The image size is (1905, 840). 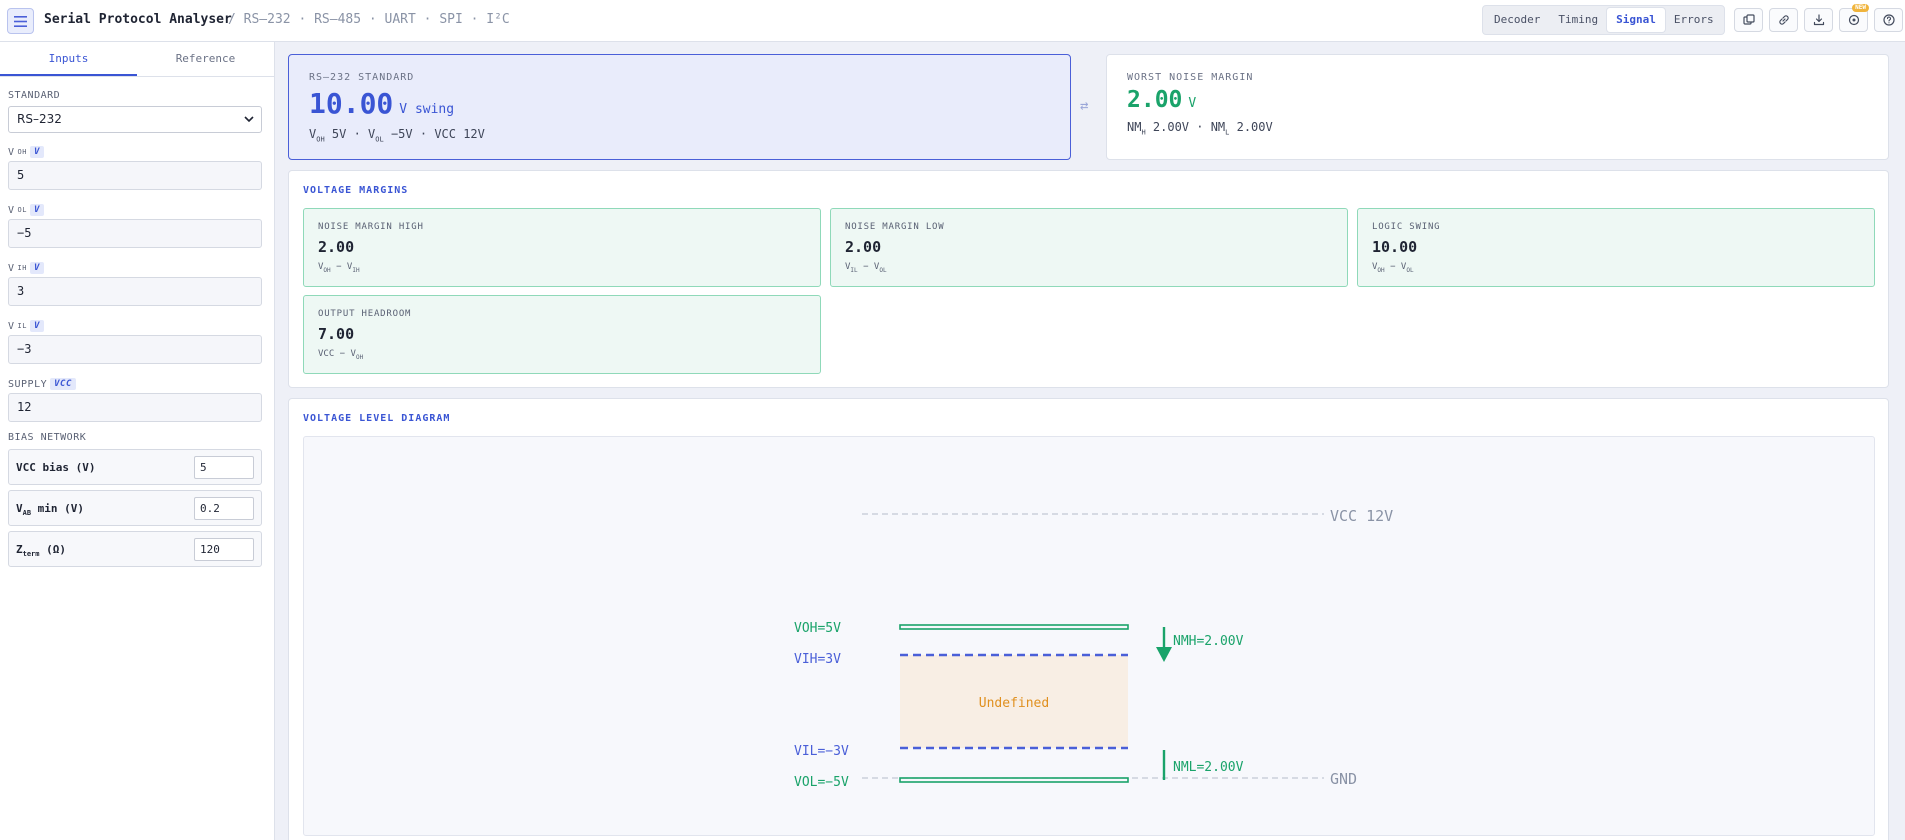 I want to click on margin-card-formula: VIL − VOL, so click(x=866, y=268).